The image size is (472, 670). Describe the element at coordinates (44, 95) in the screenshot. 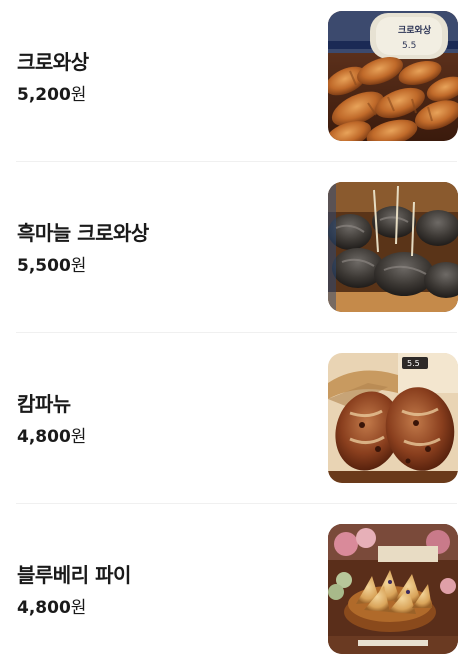

I see `price-value: 5,200` at that location.